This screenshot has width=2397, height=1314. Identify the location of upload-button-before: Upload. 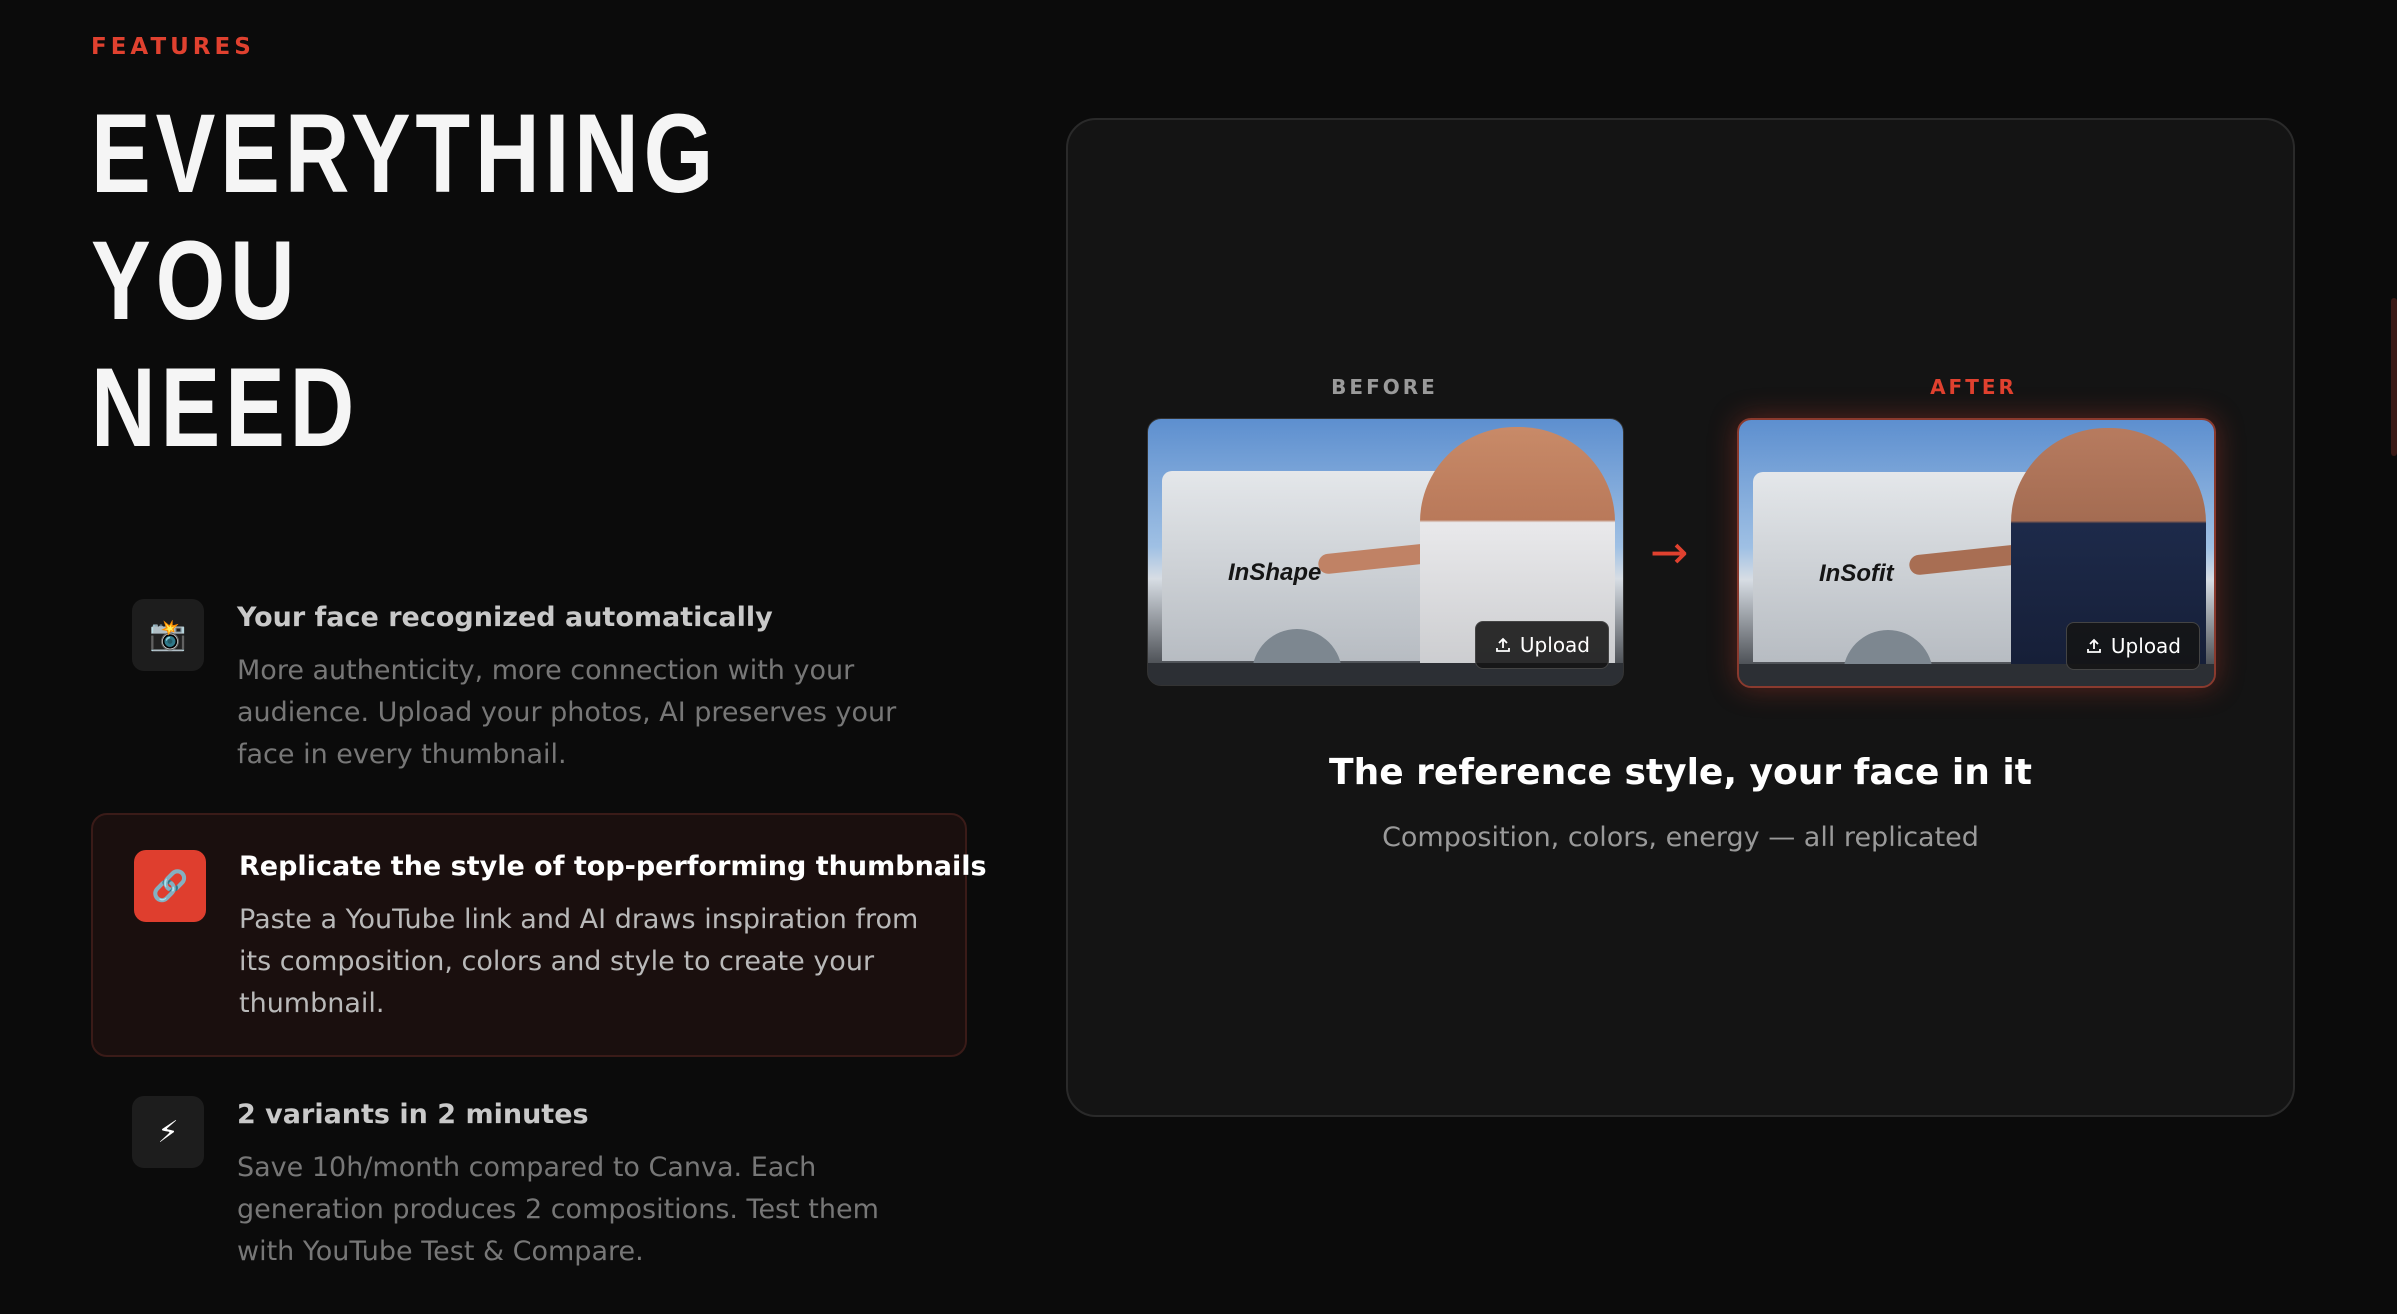
(1541, 645).